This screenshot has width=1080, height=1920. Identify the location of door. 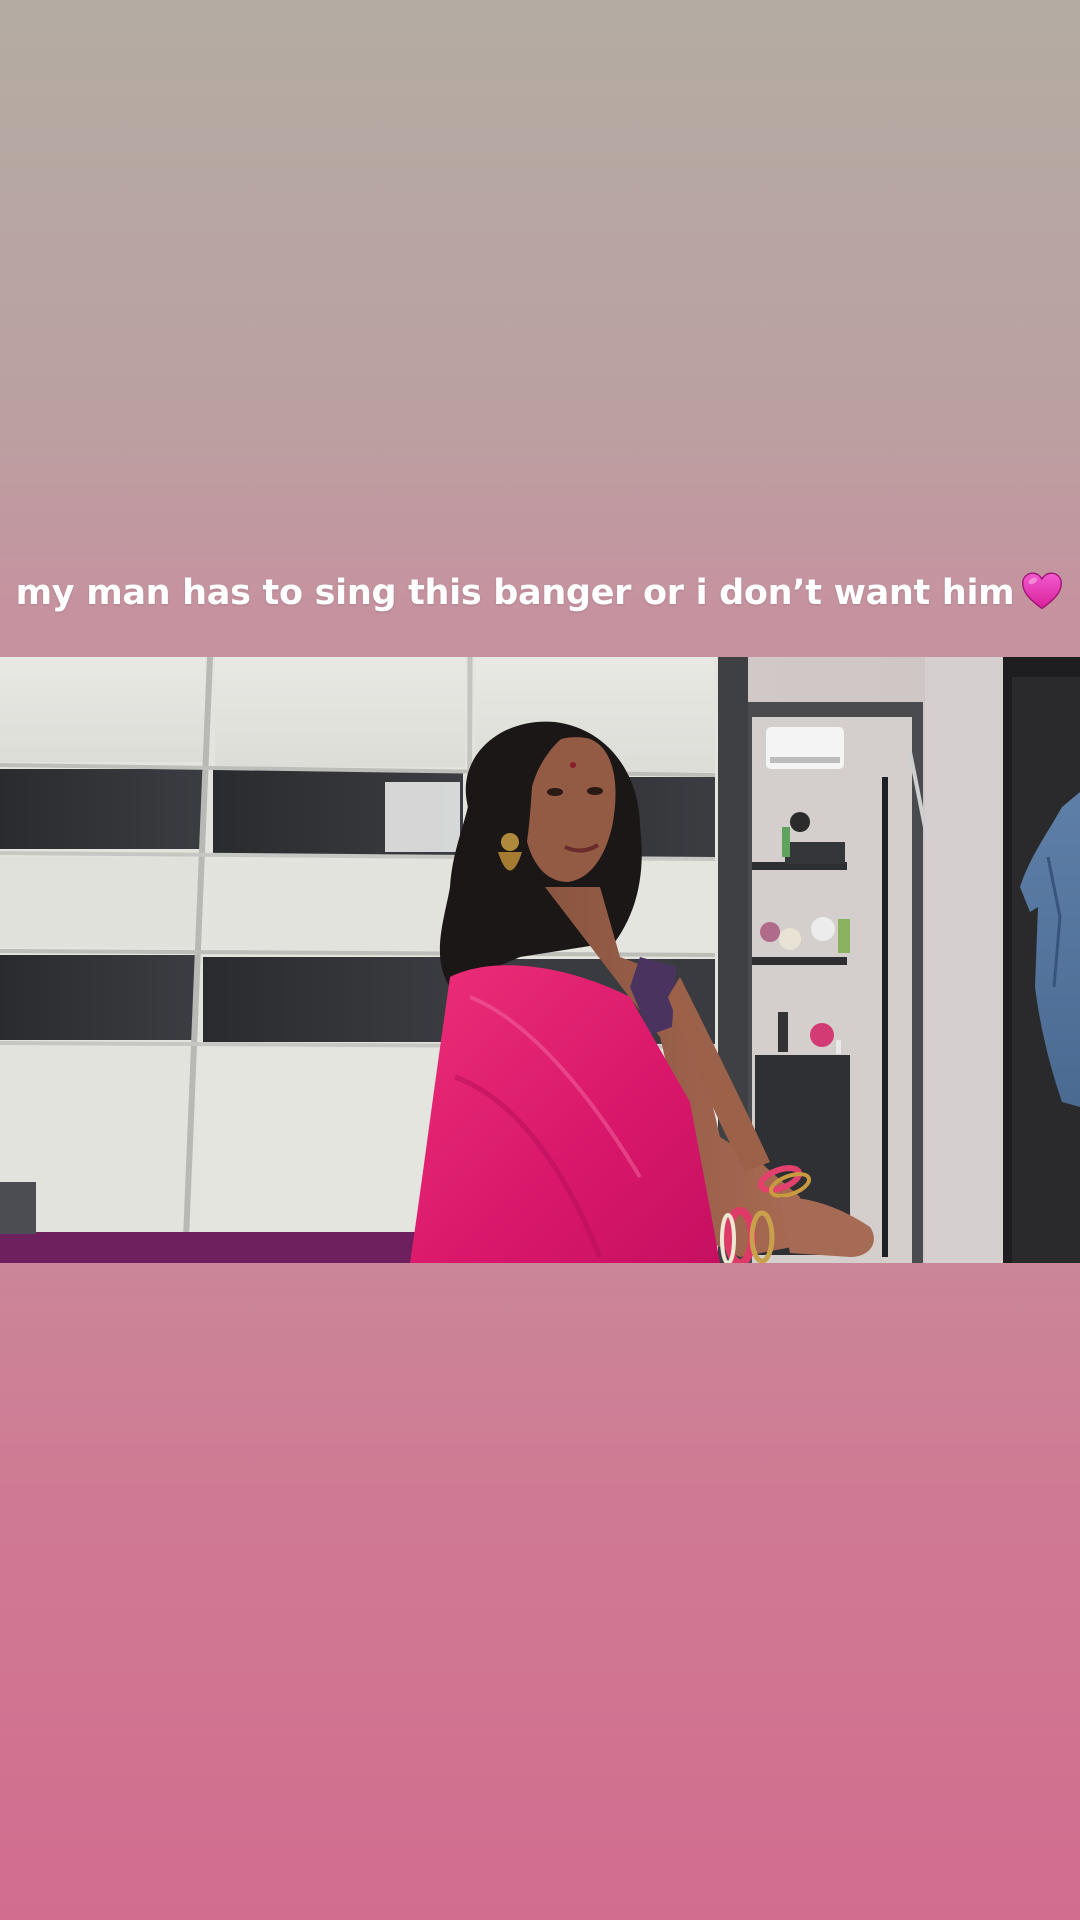
(1041, 960).